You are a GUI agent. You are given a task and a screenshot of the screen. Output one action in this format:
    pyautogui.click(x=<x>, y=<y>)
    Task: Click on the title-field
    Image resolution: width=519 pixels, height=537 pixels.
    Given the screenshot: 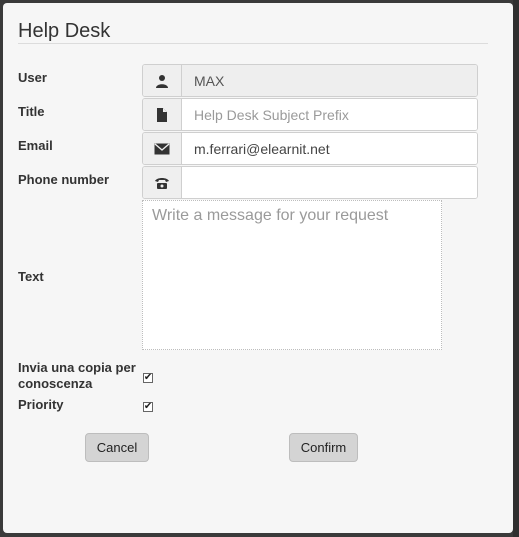 What is the action you would take?
    pyautogui.click(x=310, y=114)
    